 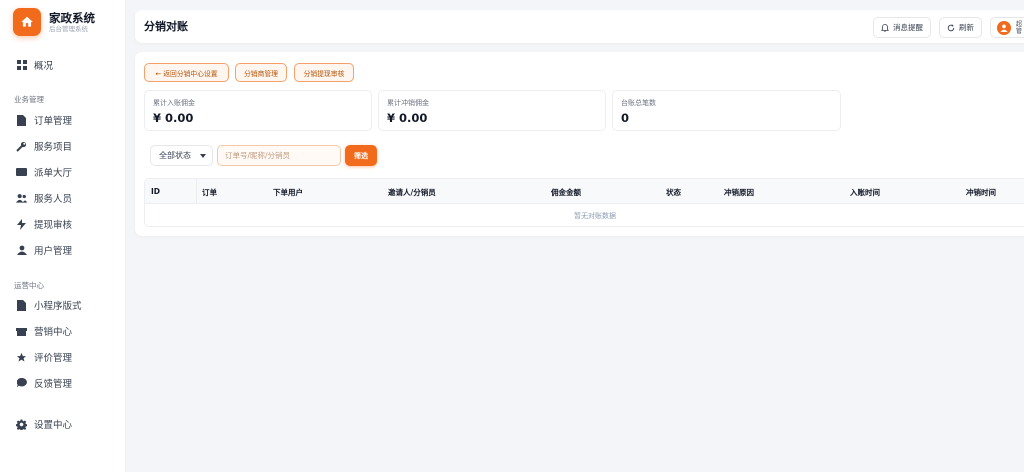 I want to click on column-header-inviter: 邀请人/分销员, so click(x=412, y=192).